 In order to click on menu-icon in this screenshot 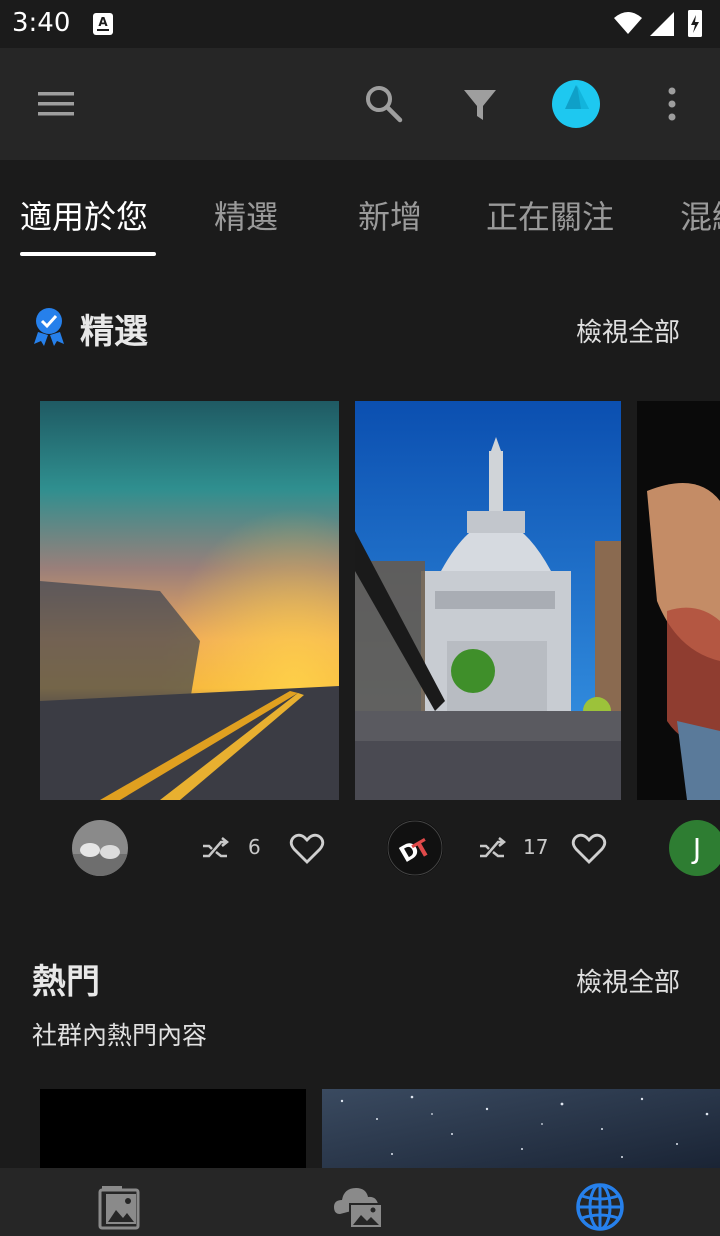, I will do `click(56, 104)`.